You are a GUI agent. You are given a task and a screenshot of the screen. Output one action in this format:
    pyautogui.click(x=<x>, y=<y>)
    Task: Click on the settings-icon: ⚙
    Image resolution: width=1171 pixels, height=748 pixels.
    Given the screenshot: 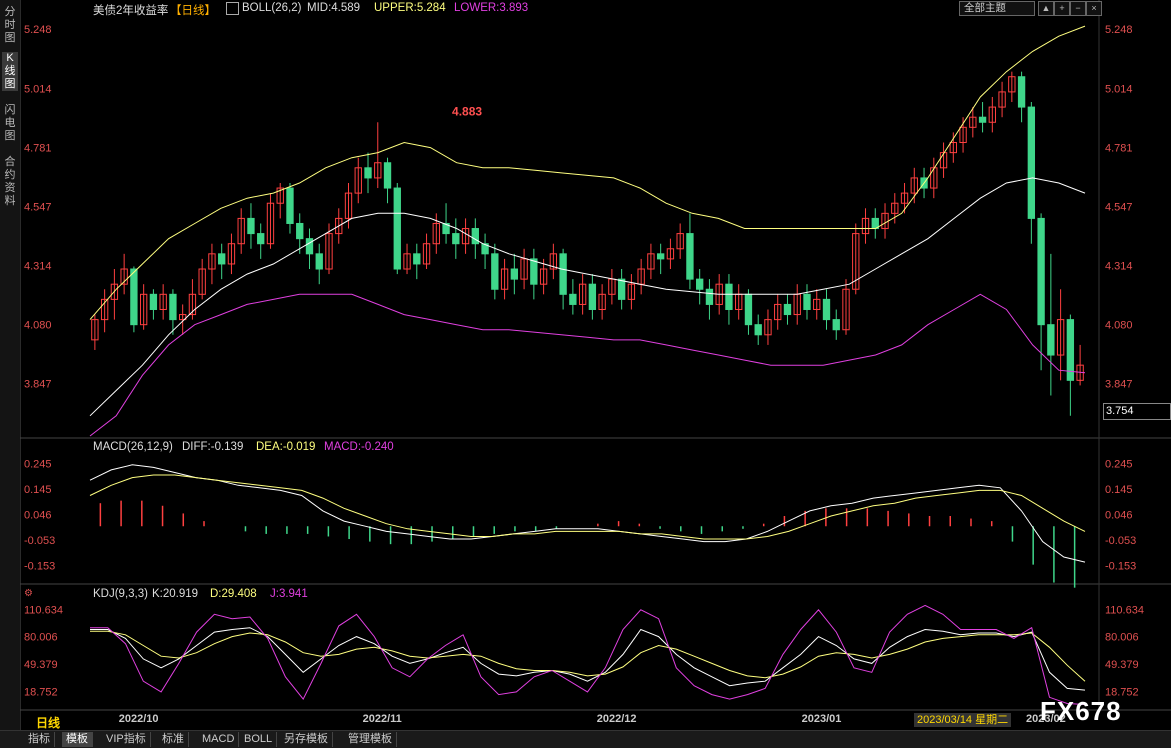 What is the action you would take?
    pyautogui.click(x=28, y=593)
    